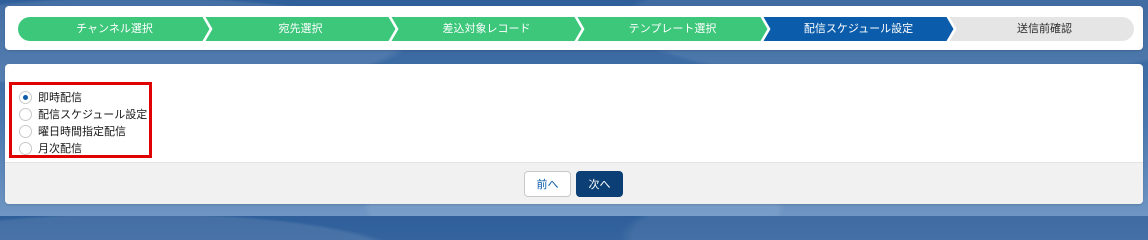  Describe the element at coordinates (547, 184) in the screenshot. I see `previous-button: 前へ` at that location.